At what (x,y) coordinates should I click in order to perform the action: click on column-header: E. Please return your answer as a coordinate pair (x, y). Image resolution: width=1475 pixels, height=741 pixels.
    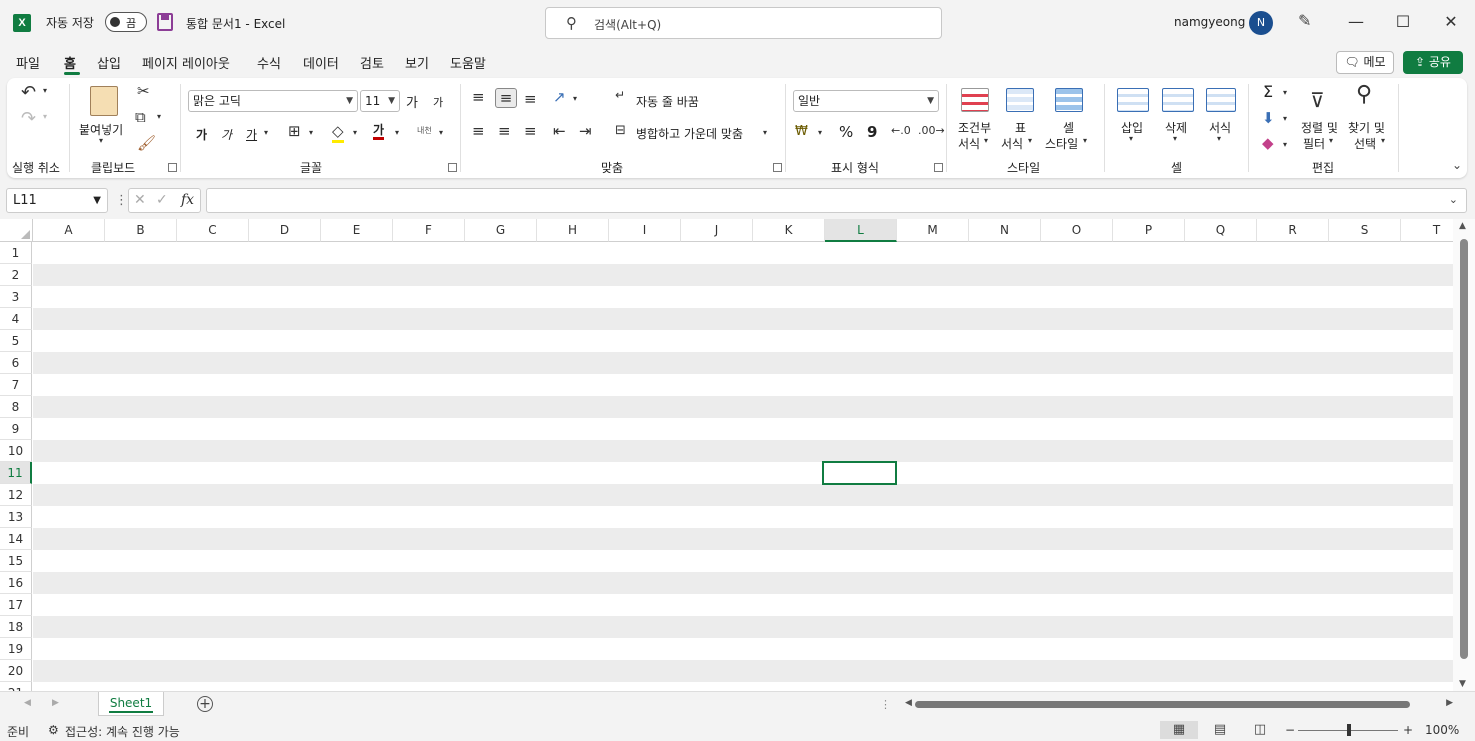
    Looking at the image, I should click on (357, 230).